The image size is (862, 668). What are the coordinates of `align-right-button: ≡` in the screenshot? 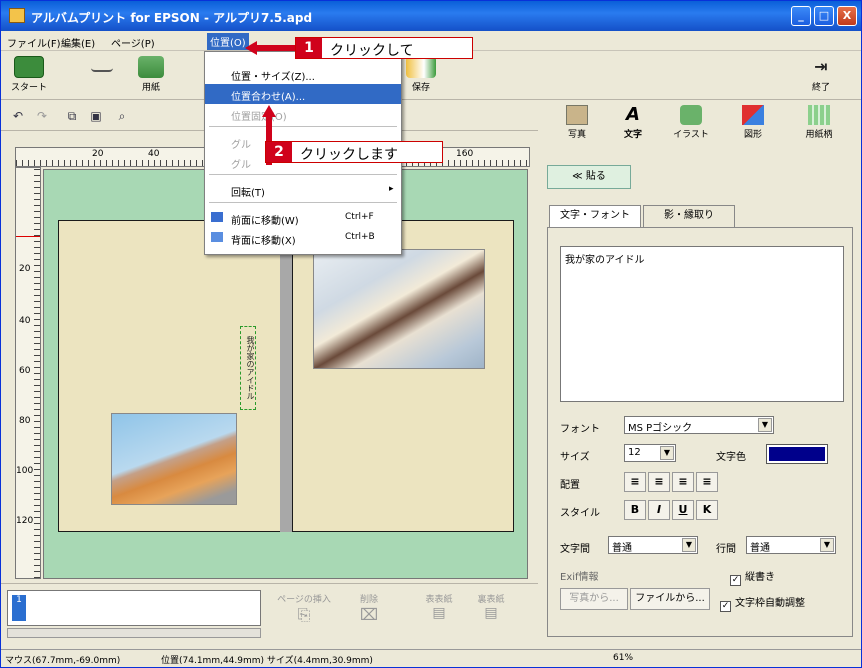 It's located at (683, 482).